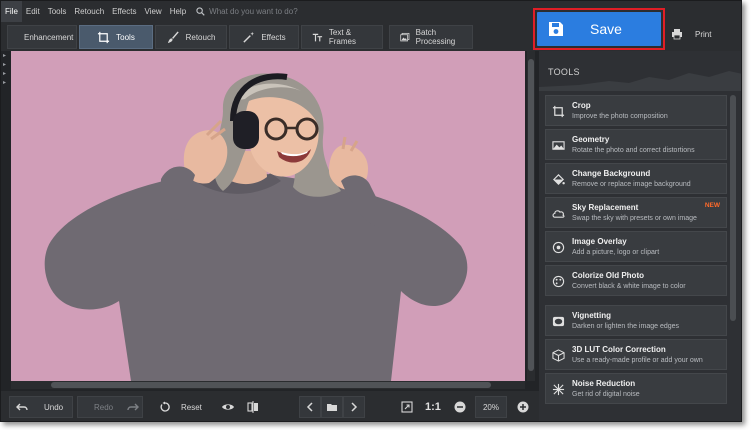 This screenshot has width=754, height=430. What do you see at coordinates (273, 37) in the screenshot?
I see `tab-label: Effects` at bounding box center [273, 37].